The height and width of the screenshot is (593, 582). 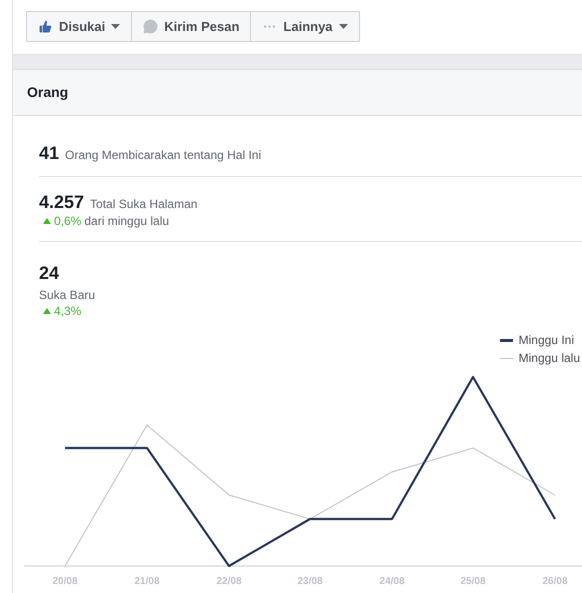 I want to click on stat-label: Total Suka Halaman, so click(x=144, y=204).